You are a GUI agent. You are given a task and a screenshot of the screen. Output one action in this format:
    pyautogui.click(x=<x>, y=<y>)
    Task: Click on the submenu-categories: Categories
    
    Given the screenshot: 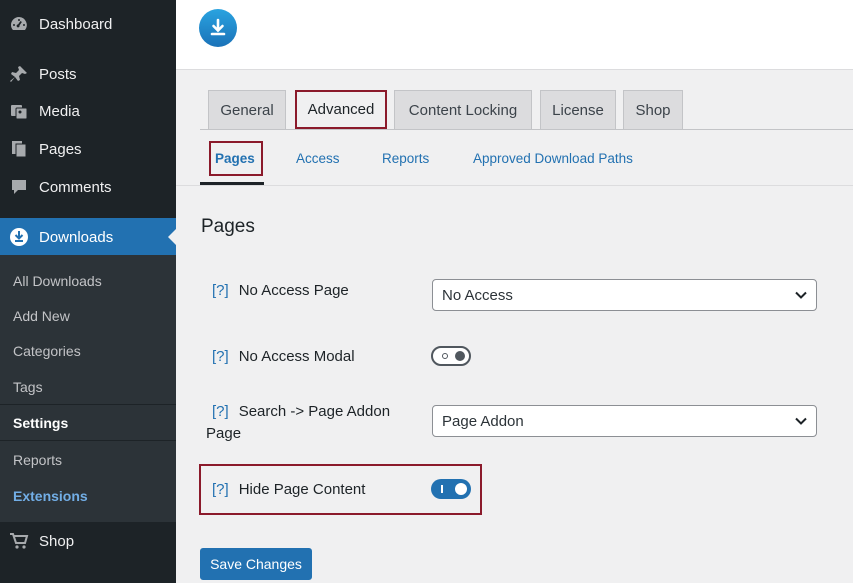 What is the action you would take?
    pyautogui.click(x=47, y=351)
    